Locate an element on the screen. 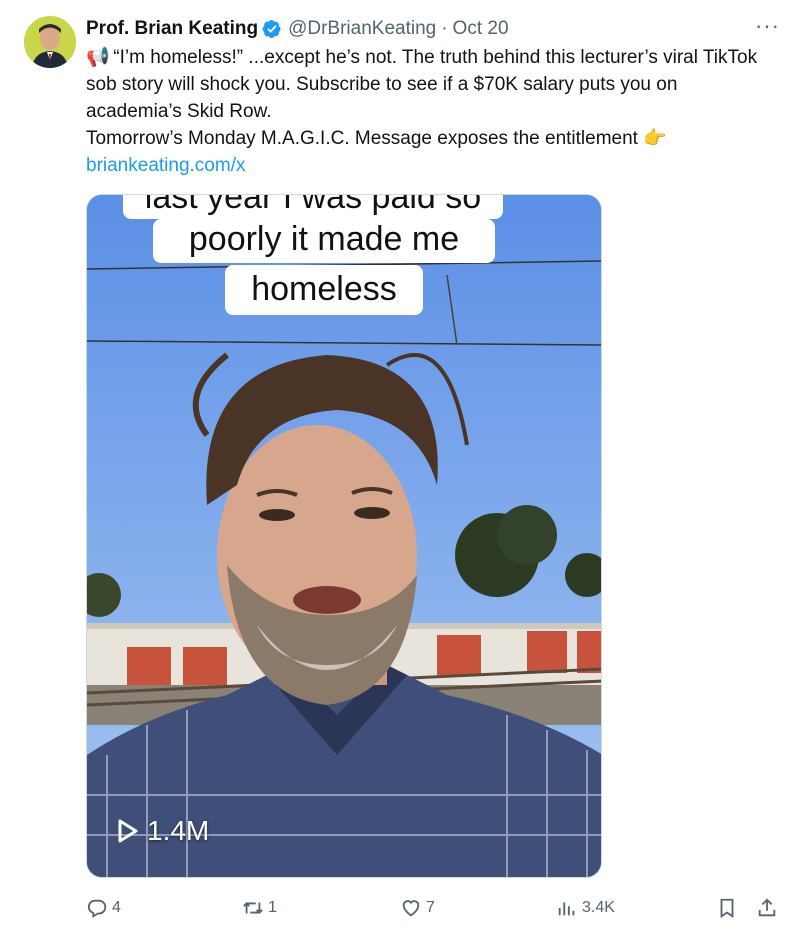 This screenshot has height=936, width=800. views-button: 3.4K is located at coordinates (585, 908).